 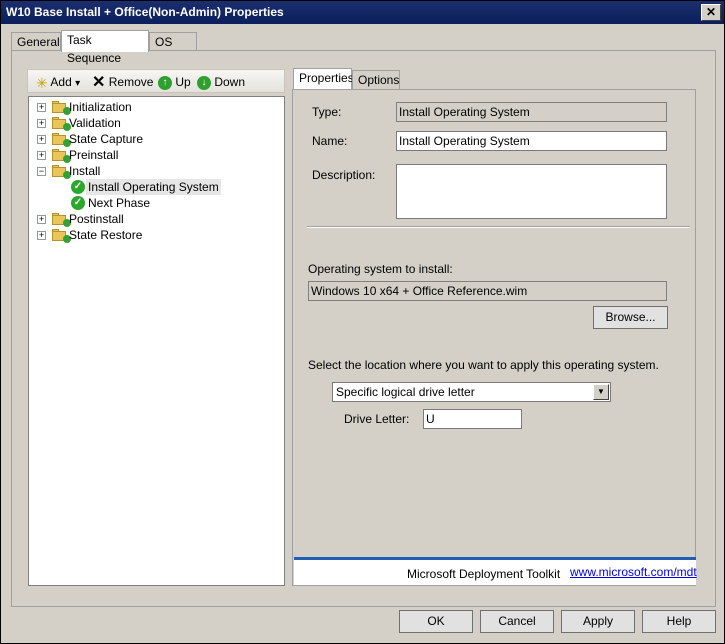 What do you see at coordinates (230, 82) in the screenshot?
I see `down-label: Down` at bounding box center [230, 82].